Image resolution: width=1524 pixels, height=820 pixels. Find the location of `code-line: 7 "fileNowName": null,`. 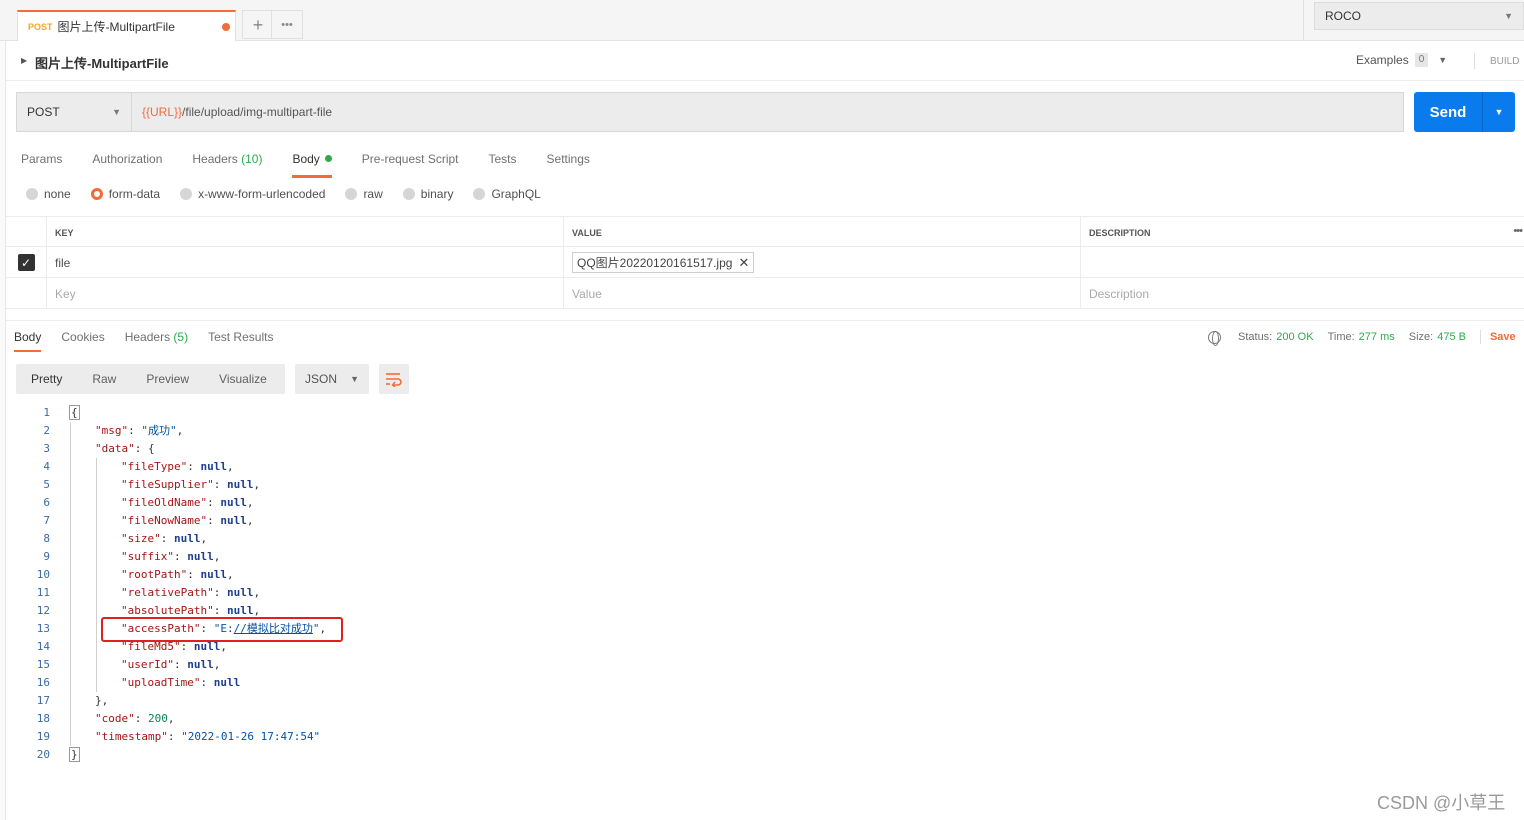

code-line: 7 "fileNowName": null, is located at coordinates (506, 521).